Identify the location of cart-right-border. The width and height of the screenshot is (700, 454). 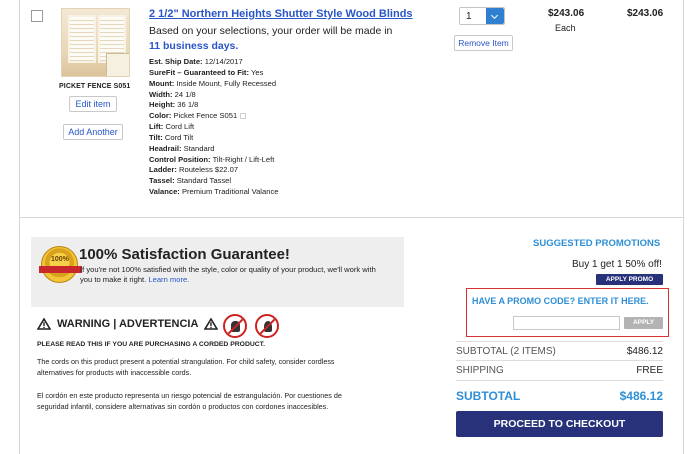
(683, 227).